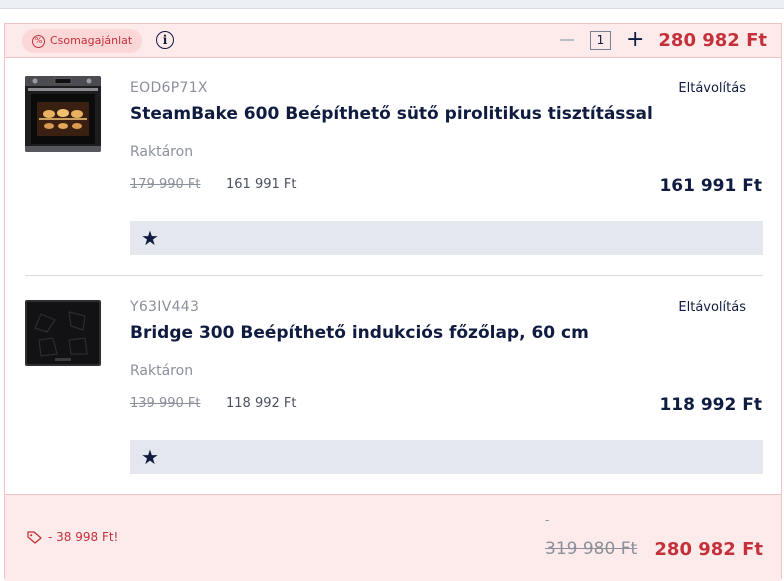 The width and height of the screenshot is (784, 581). What do you see at coordinates (567, 40) in the screenshot?
I see `quantity-decrease-button` at bounding box center [567, 40].